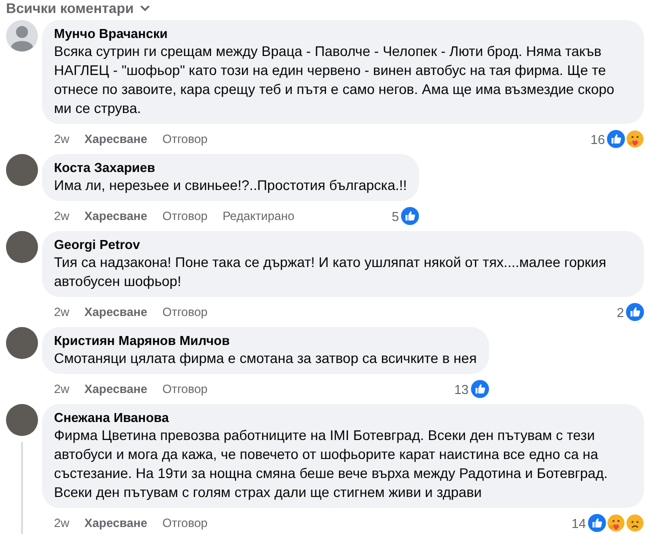 The height and width of the screenshot is (545, 660). What do you see at coordinates (331, 272) in the screenshot?
I see `comment-text: Тия са надзакона! Поне така се държат! И като ушляпат някой от тях....малее горкия автобусен шофьор!` at bounding box center [331, 272].